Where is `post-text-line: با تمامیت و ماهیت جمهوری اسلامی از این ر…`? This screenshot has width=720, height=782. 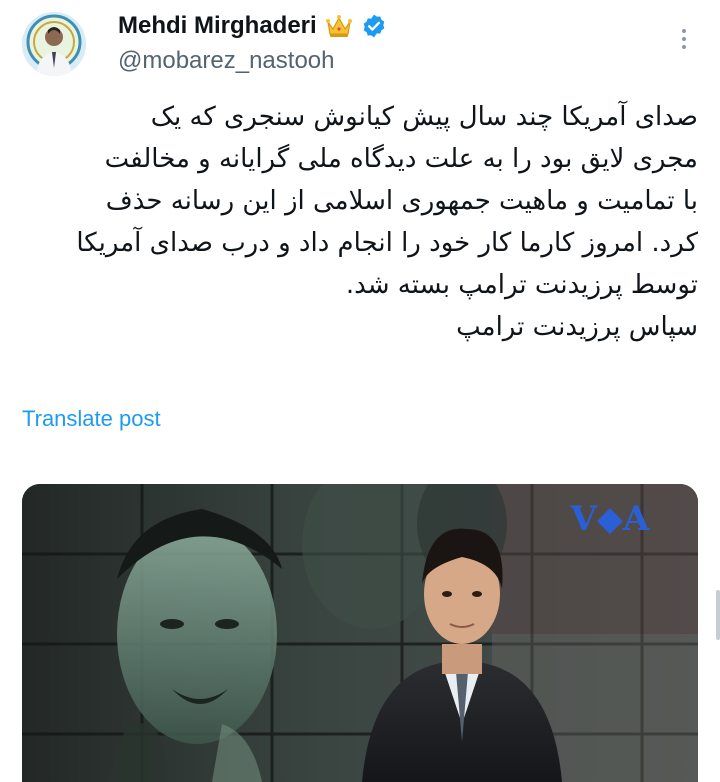
post-text-line: با تمامیت و ماهیت جمهوری اسلامی از این ر… is located at coordinates (401, 201).